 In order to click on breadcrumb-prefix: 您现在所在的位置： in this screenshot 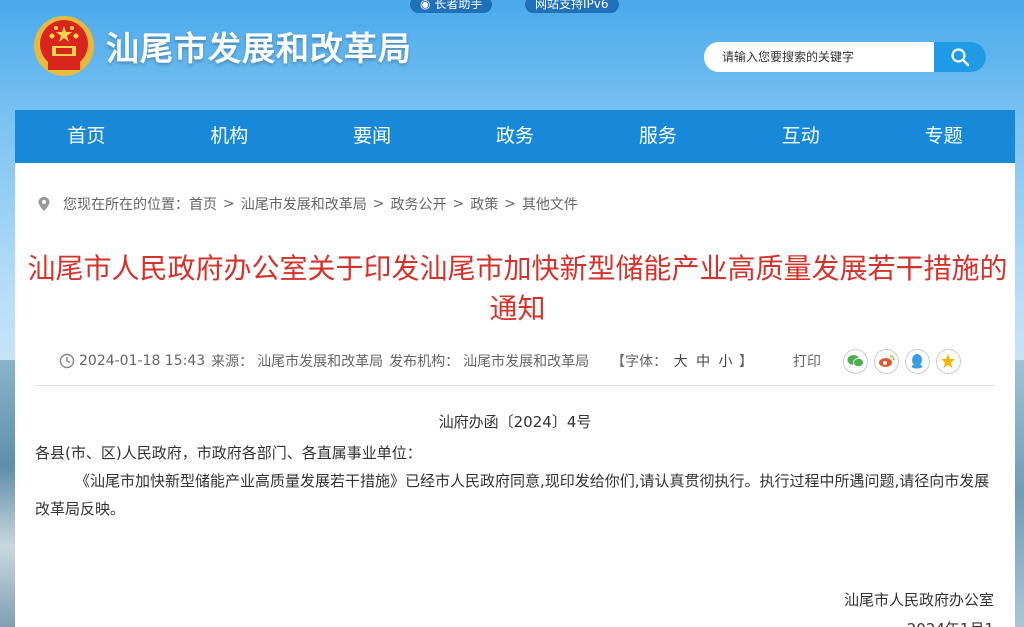, I will do `click(126, 205)`.